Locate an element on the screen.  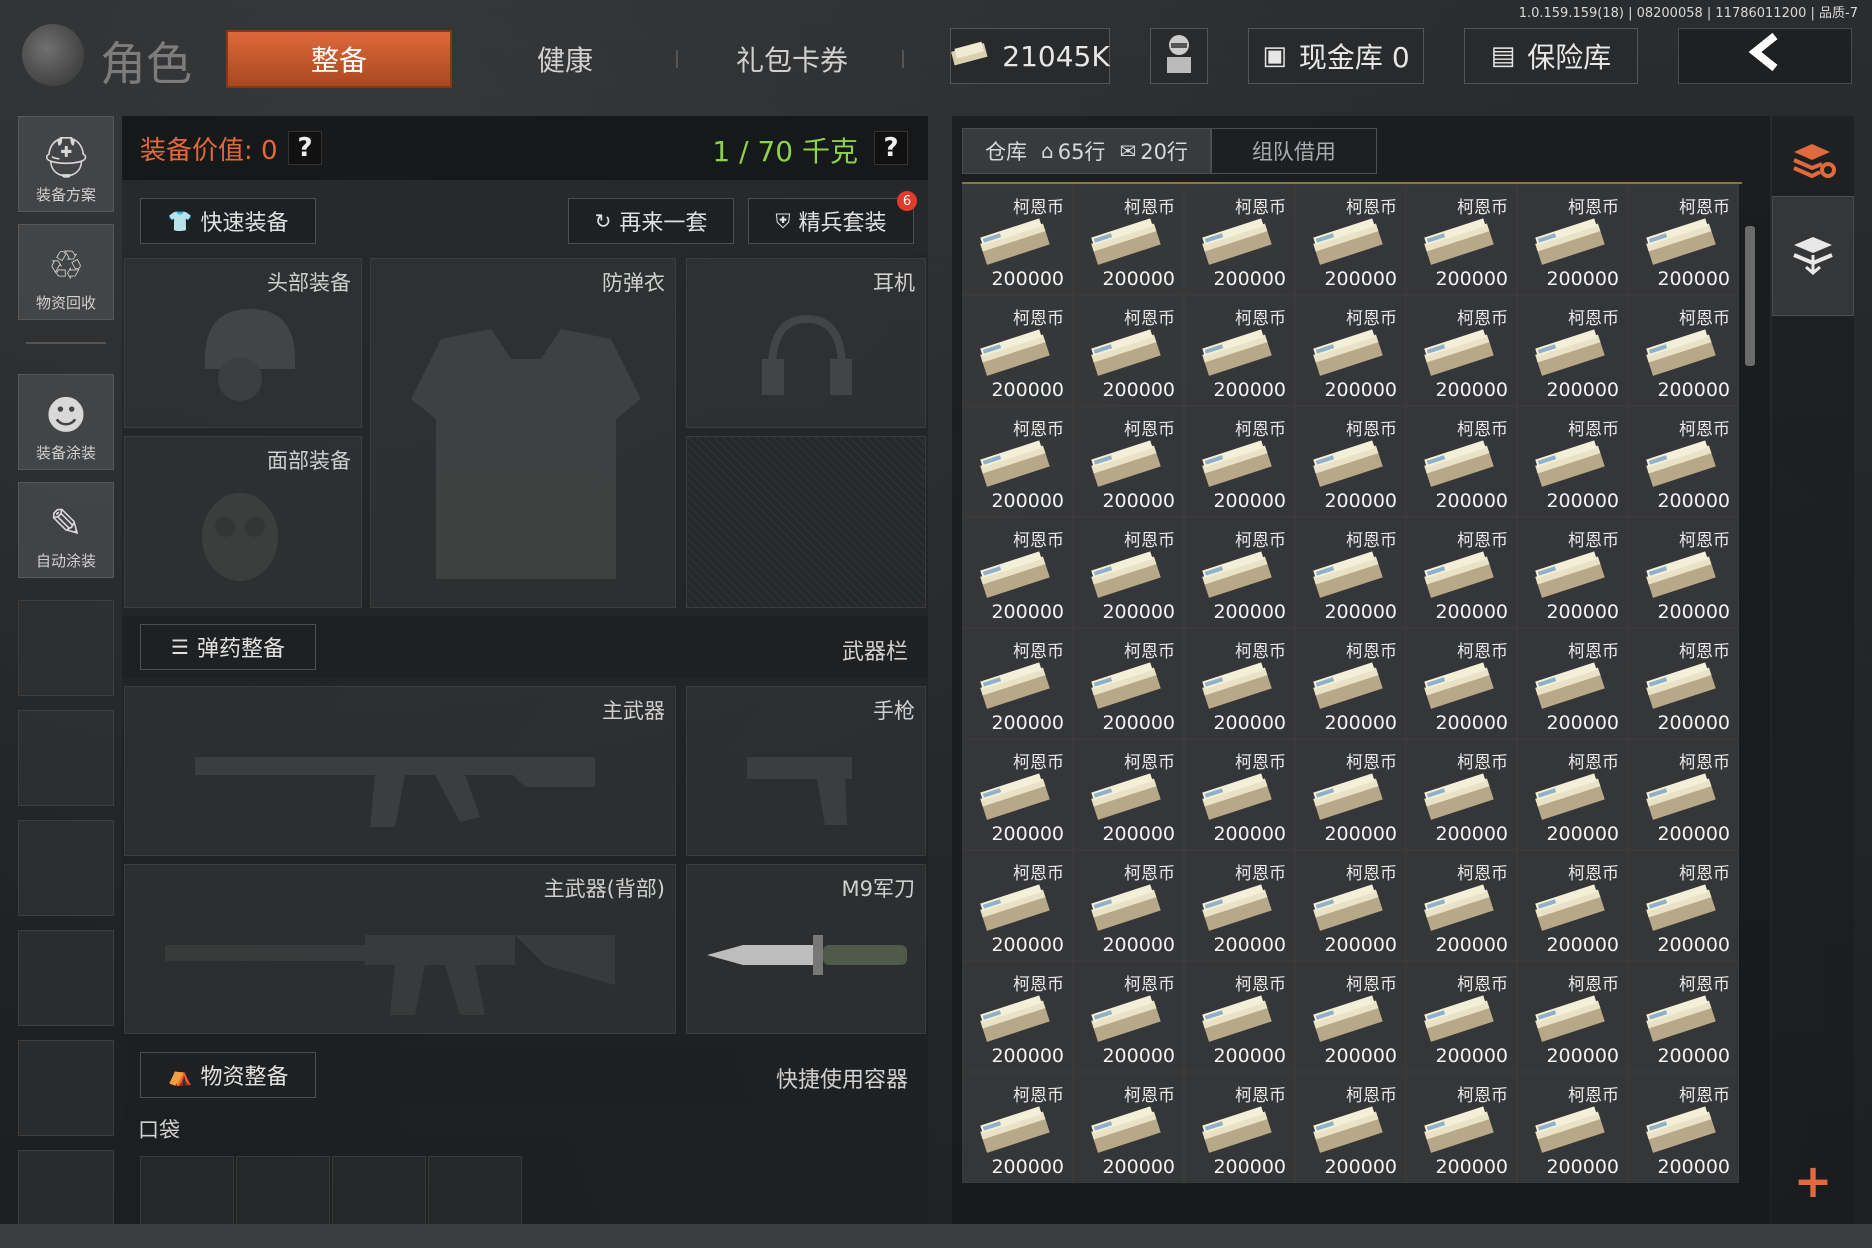
head-gear-slot: 头部装备 is located at coordinates (243, 343).